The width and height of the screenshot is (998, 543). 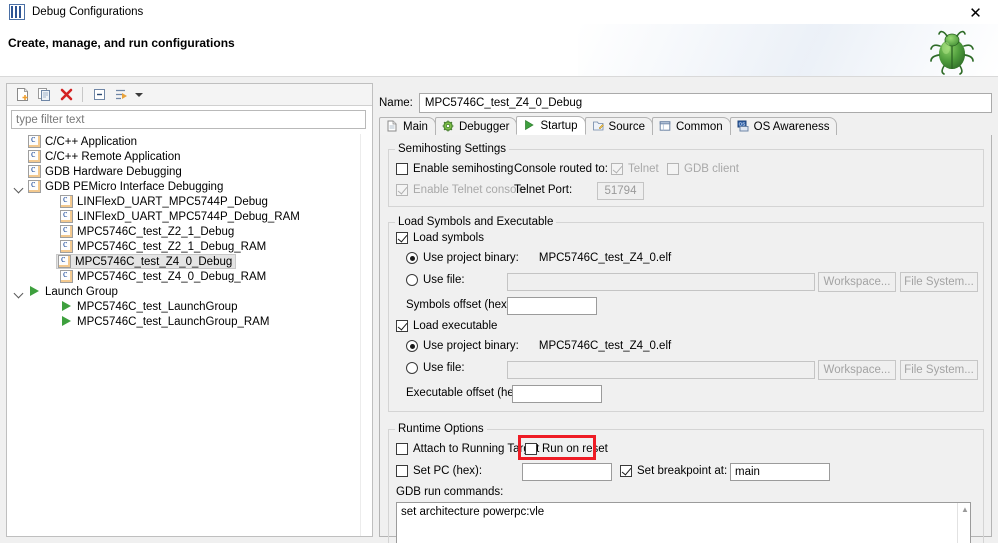 What do you see at coordinates (446, 326) in the screenshot?
I see `load-executable-row: Load executable` at bounding box center [446, 326].